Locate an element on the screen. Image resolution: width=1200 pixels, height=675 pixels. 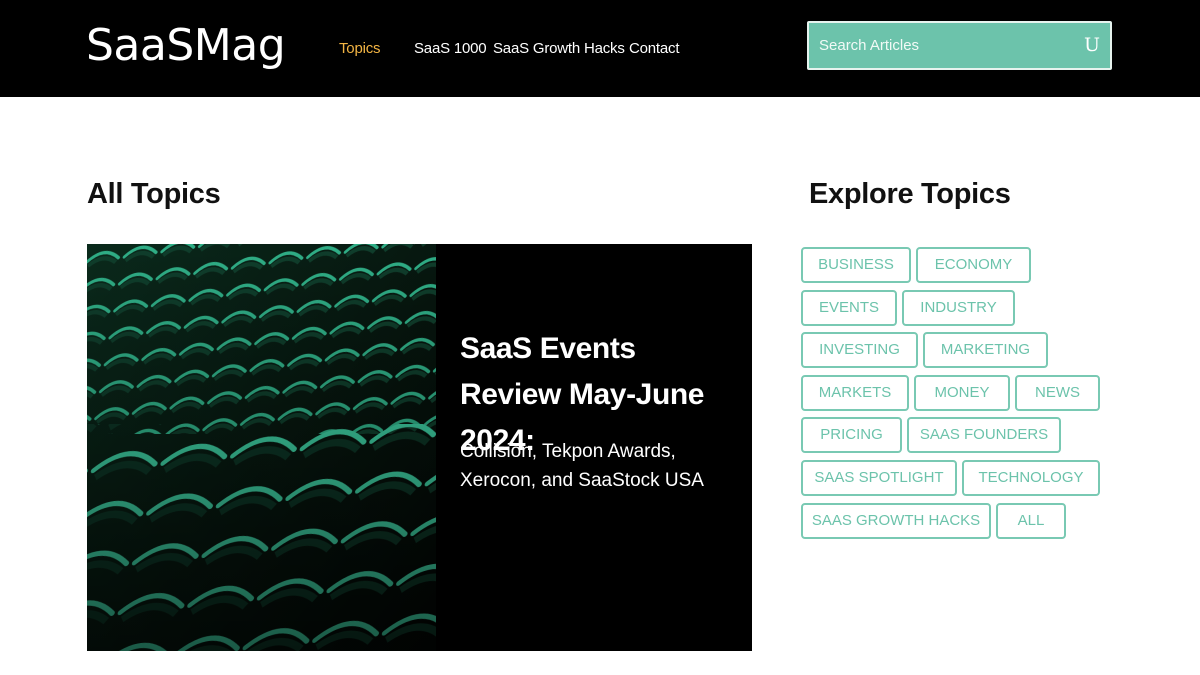
tag-events: EVENTS is located at coordinates (849, 308).